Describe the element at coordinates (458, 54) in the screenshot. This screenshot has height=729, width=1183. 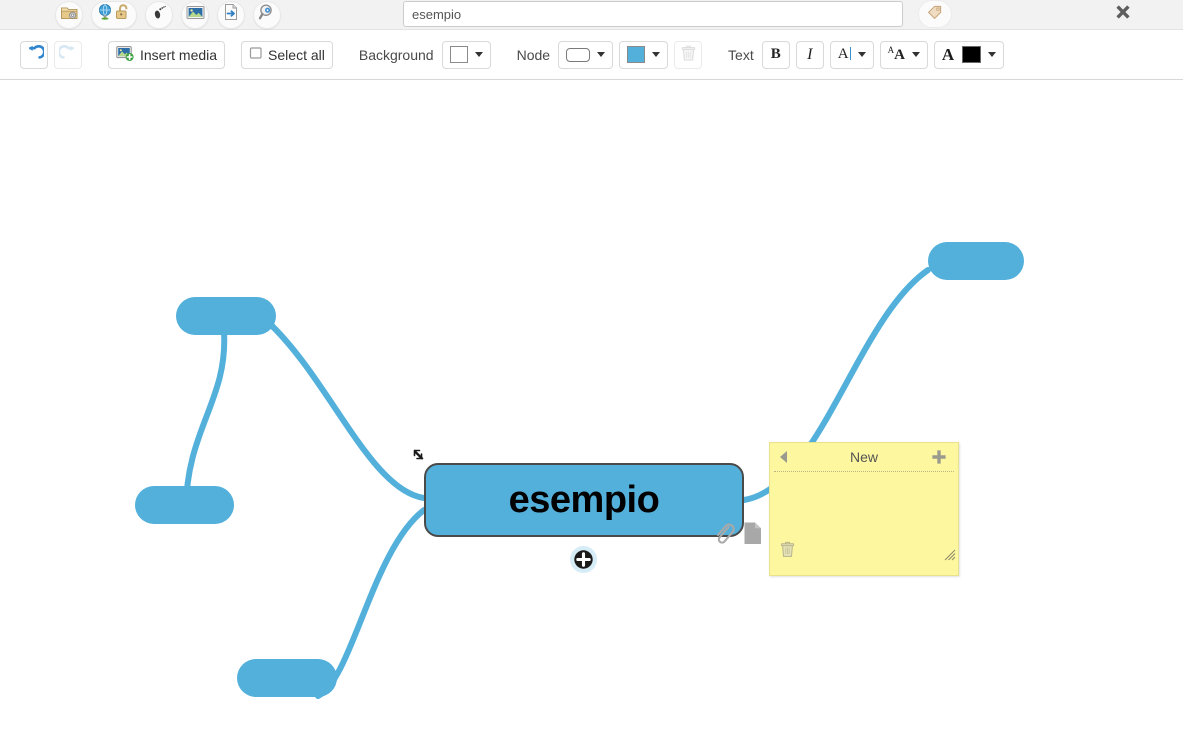
I see `background-color-swatch` at that location.